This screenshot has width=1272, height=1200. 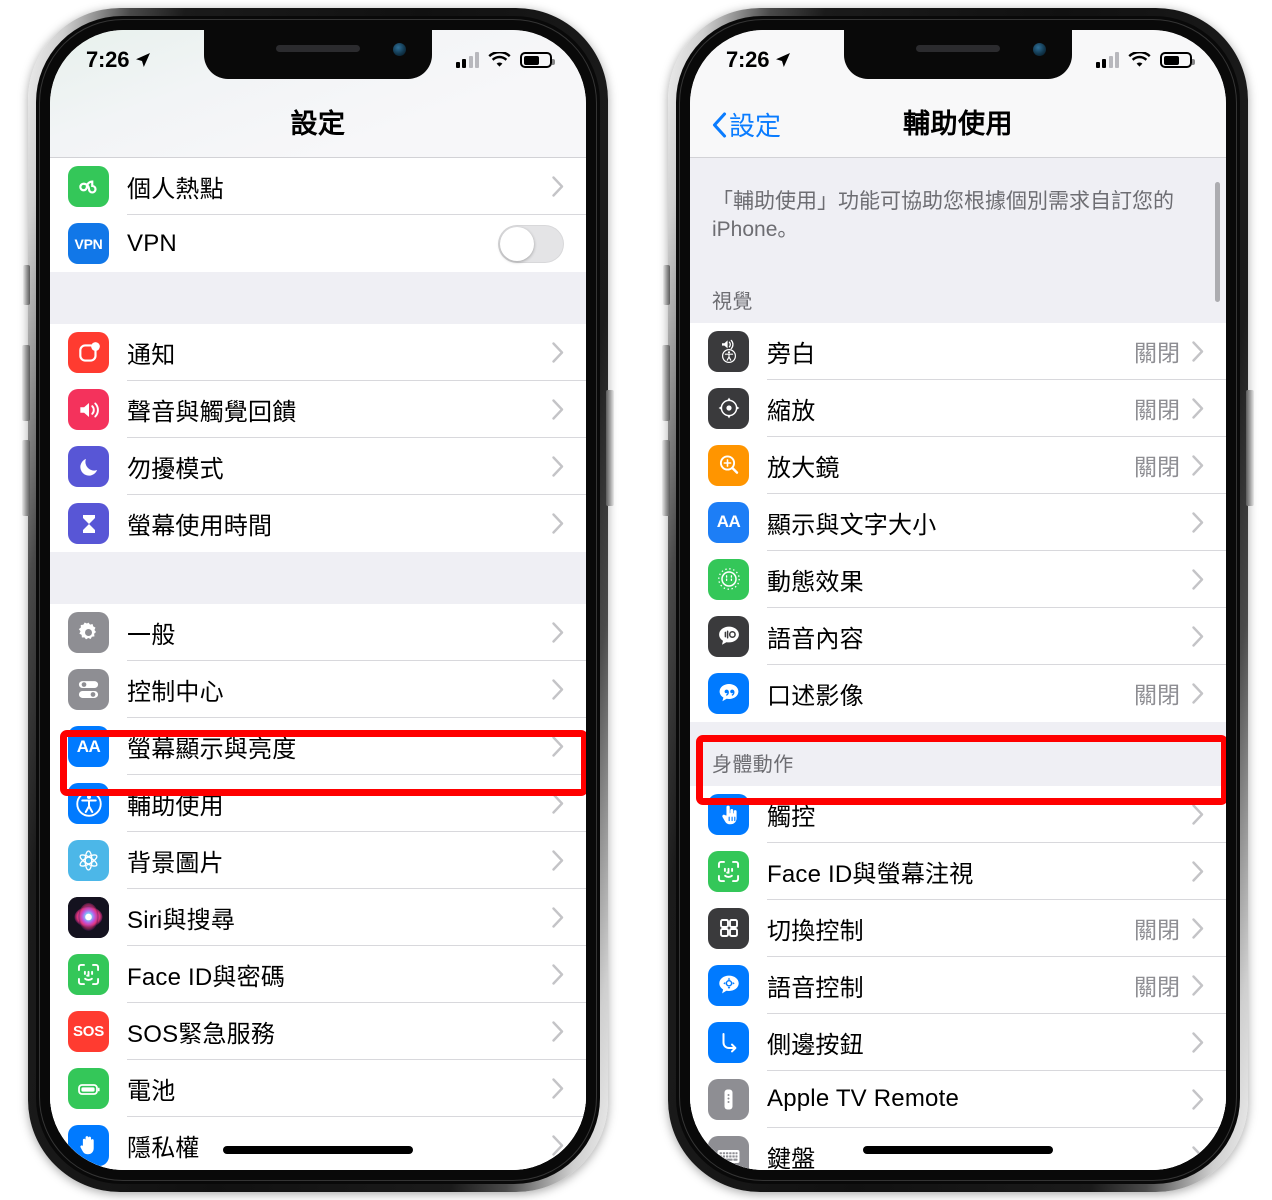 I want to click on settings-row-do-not-disturb: 勿擾模式, so click(x=318, y=466).